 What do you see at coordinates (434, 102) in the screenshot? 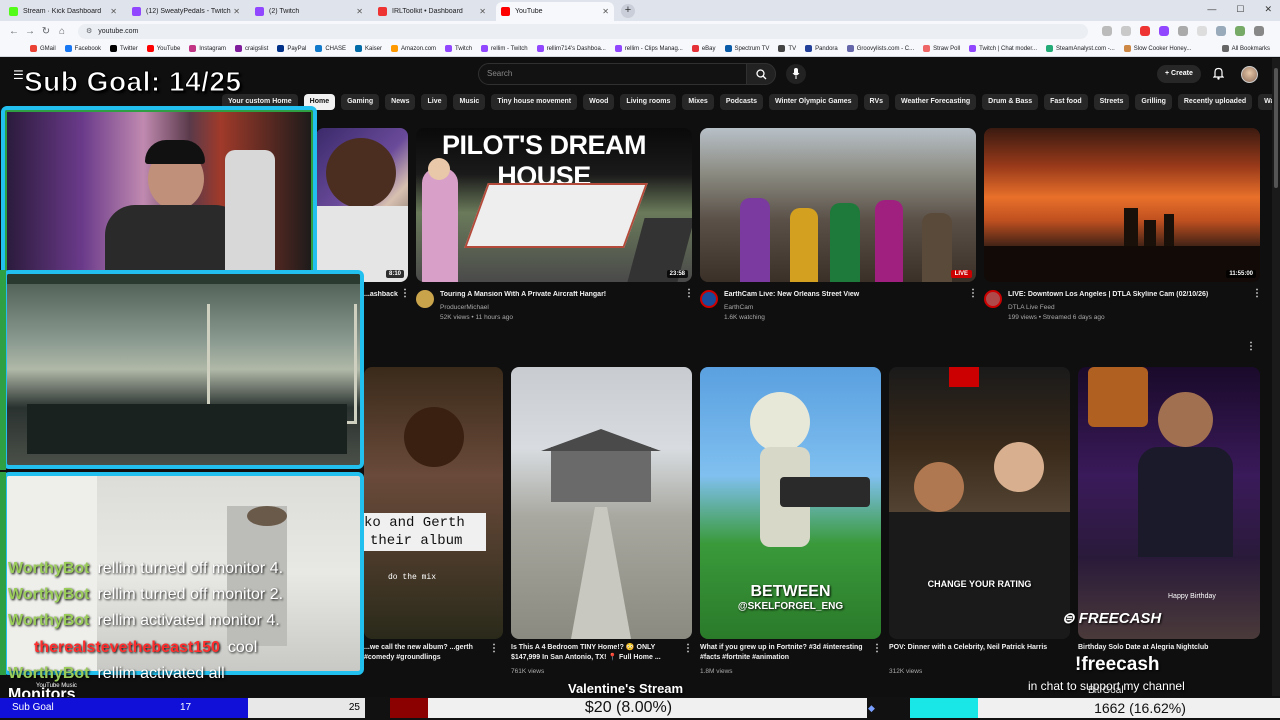
I see `filter-chip: Live` at bounding box center [434, 102].